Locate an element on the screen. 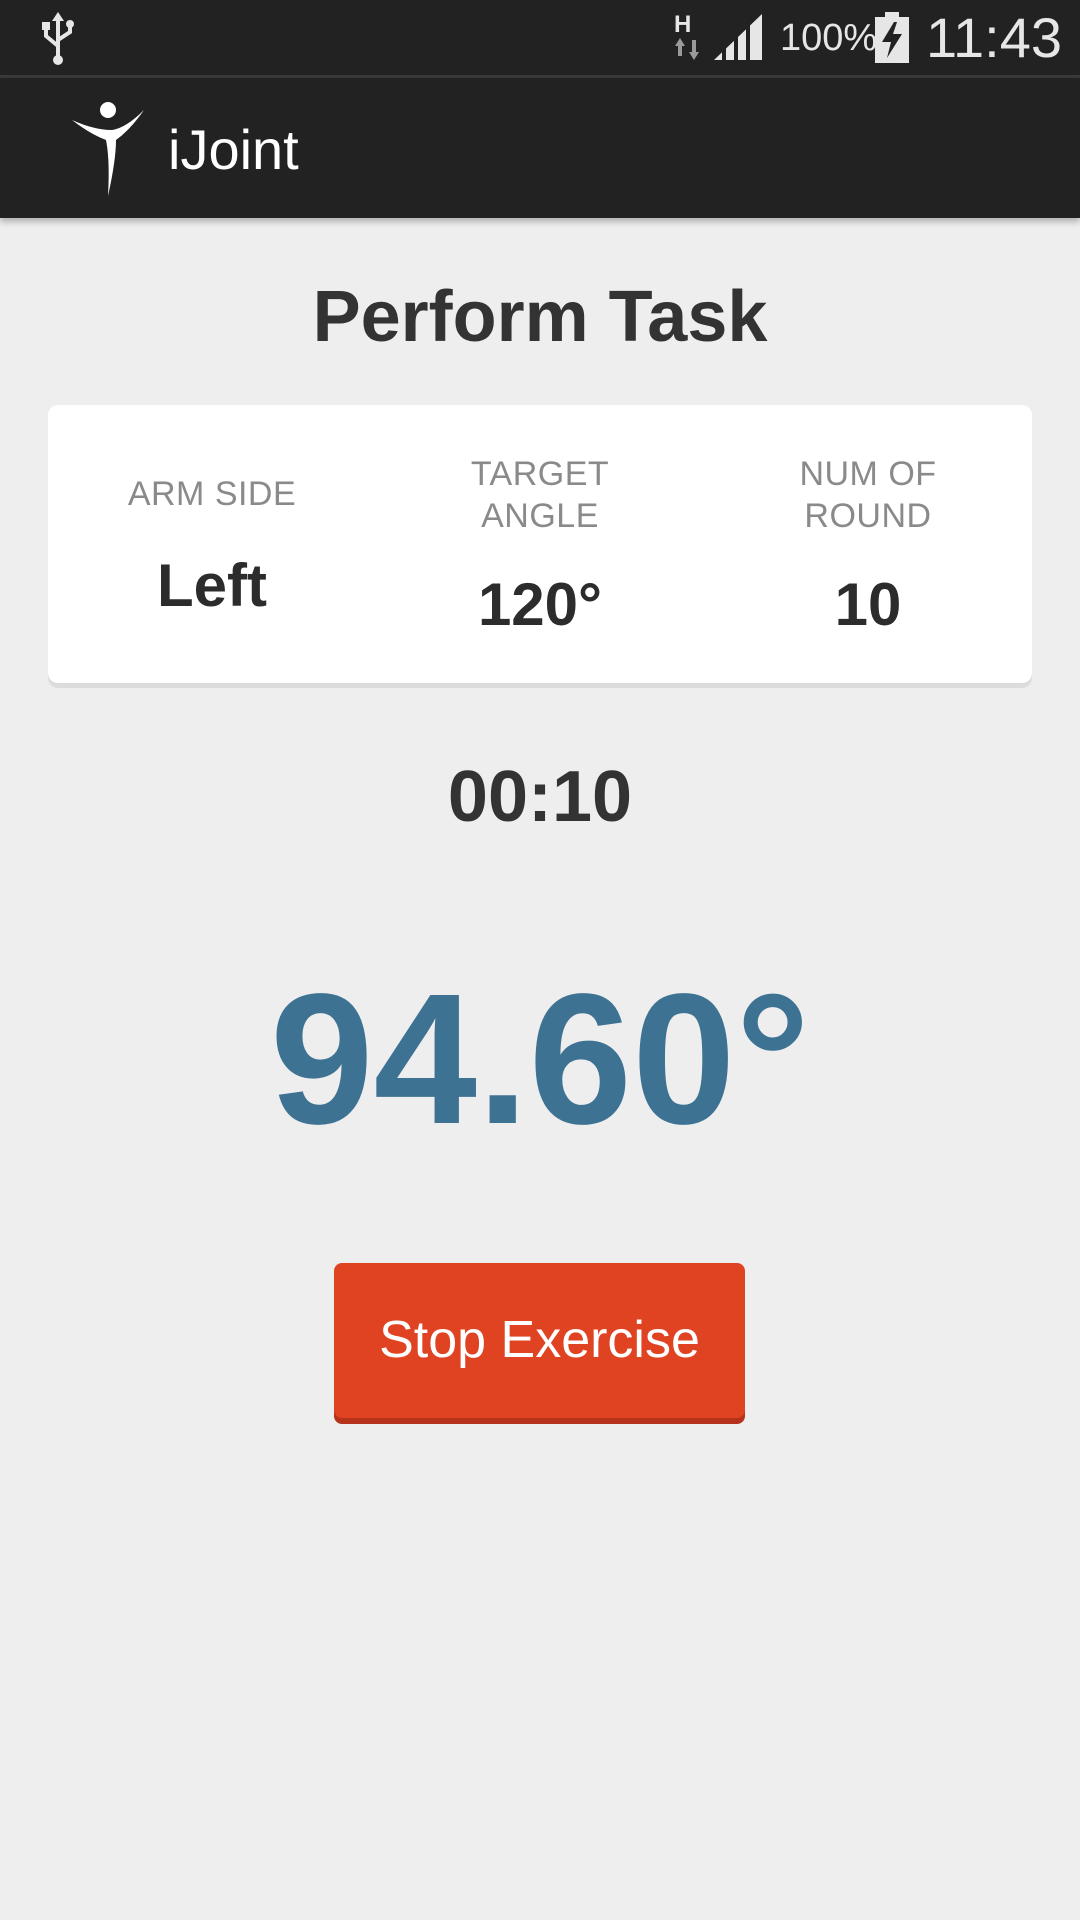 The image size is (1080, 1920). target-angle-label: TARGET ANGLE is located at coordinates (540, 495).